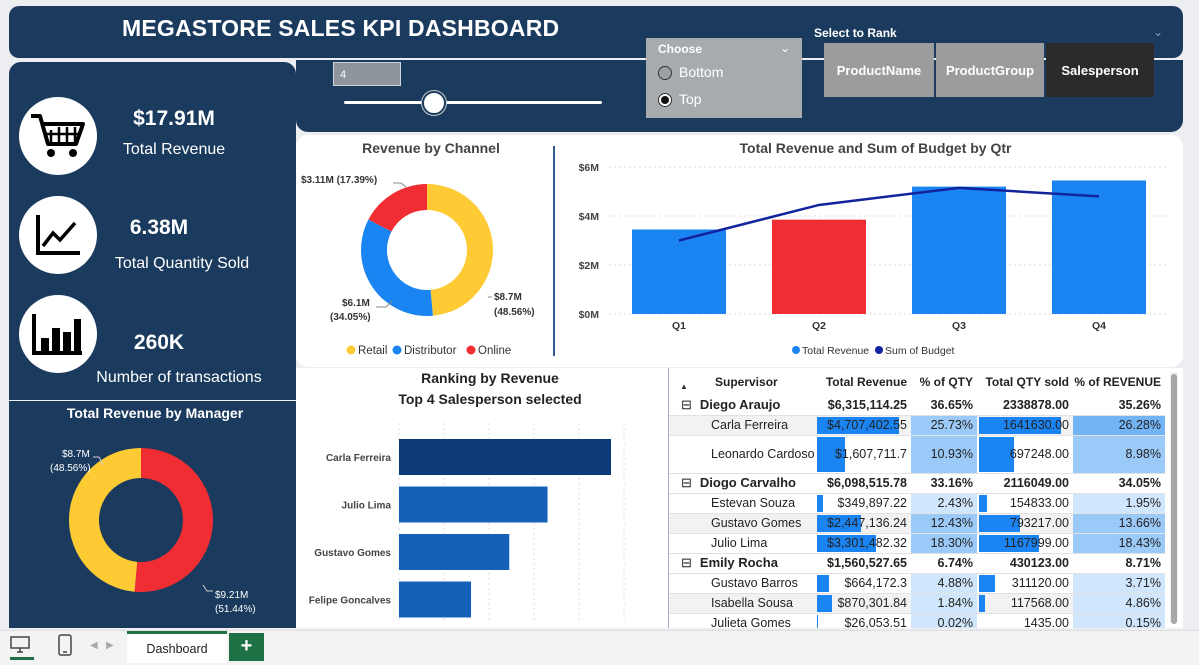 This screenshot has width=1199, height=665. I want to click on line-chart-icon, so click(58, 235).